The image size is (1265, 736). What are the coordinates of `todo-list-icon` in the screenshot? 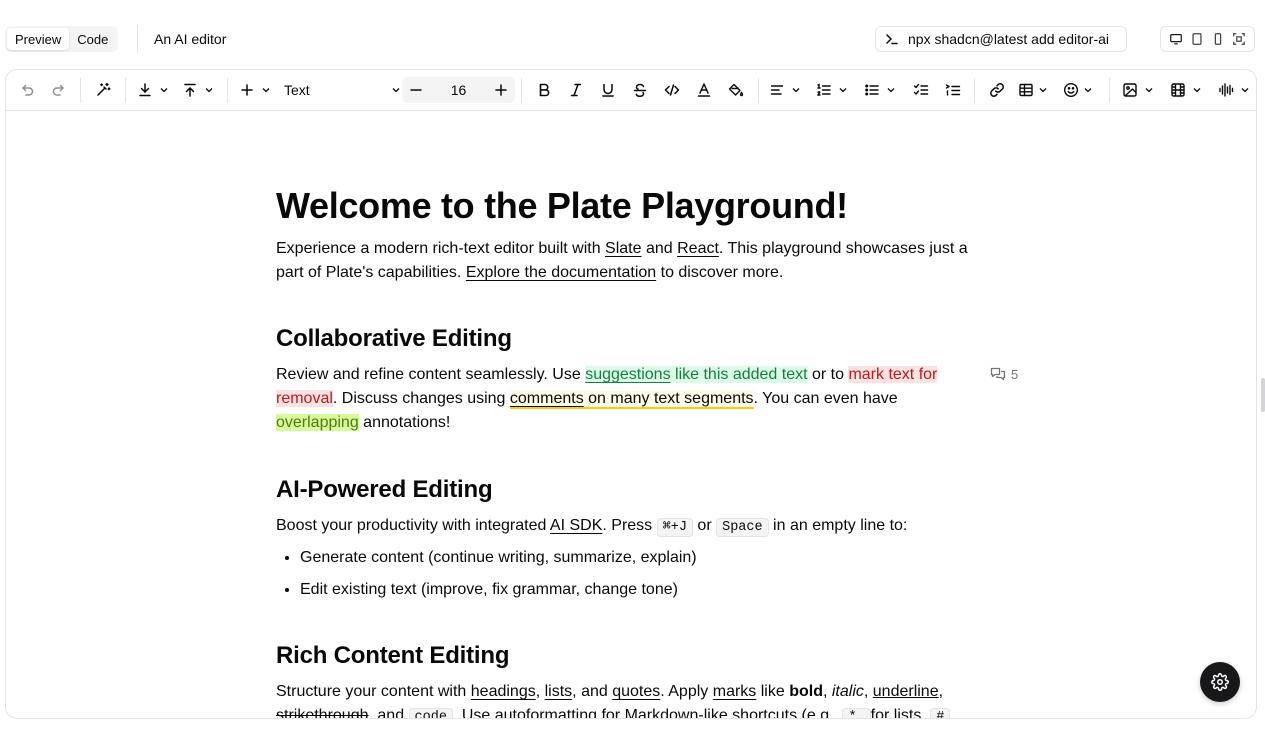 It's located at (921, 90).